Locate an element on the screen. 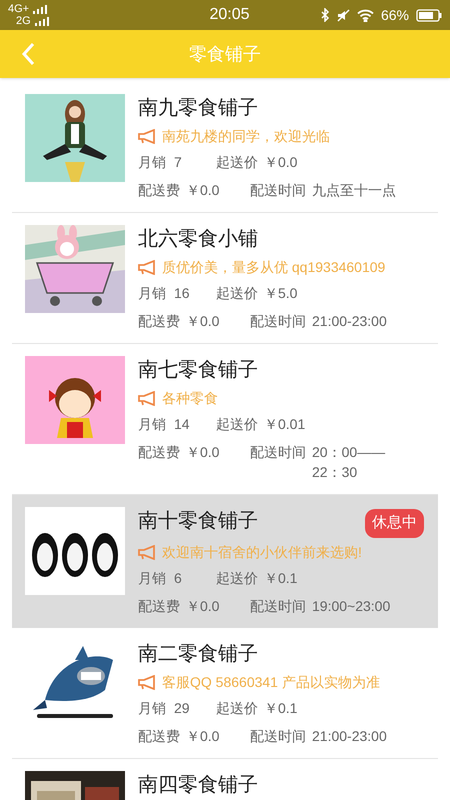 The width and height of the screenshot is (450, 800). network-label: 2G is located at coordinates (23, 21).